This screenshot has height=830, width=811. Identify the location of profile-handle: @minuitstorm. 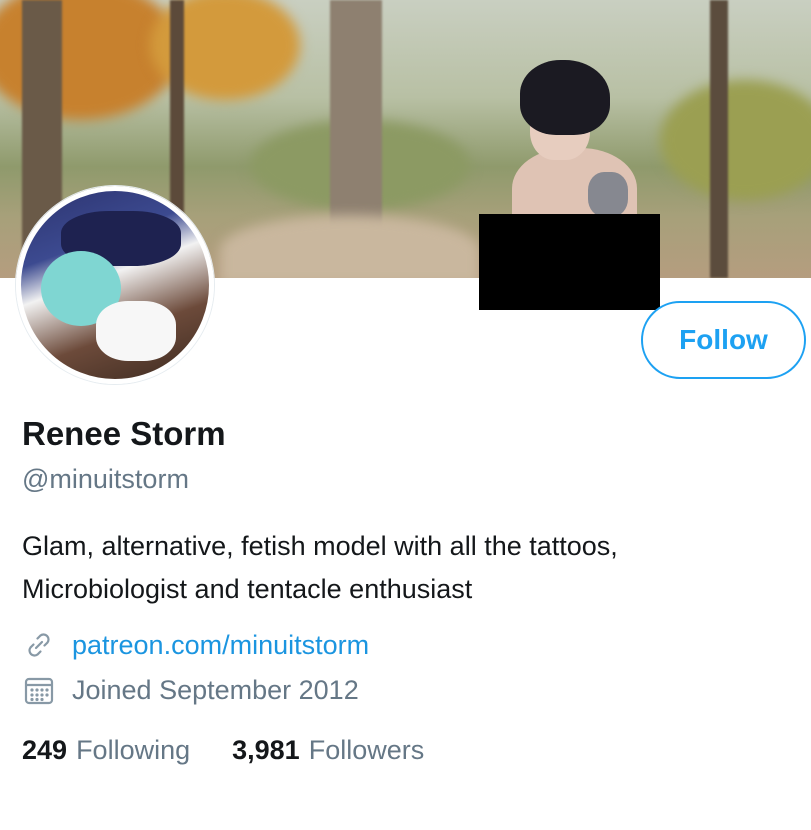
(105, 479).